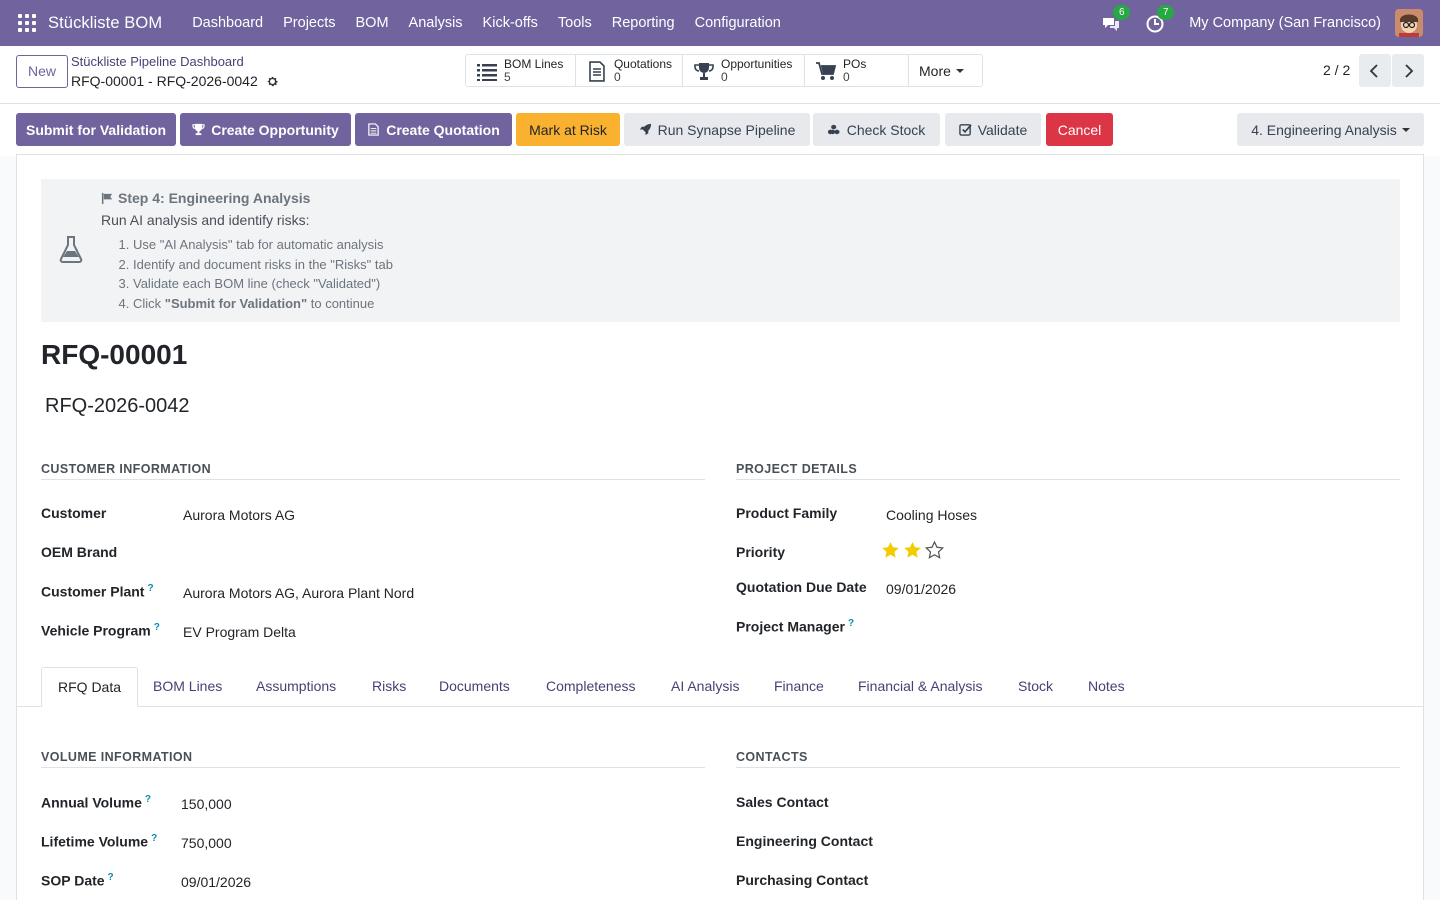  Describe the element at coordinates (389, 687) in the screenshot. I see `tab-risks: Risks` at that location.